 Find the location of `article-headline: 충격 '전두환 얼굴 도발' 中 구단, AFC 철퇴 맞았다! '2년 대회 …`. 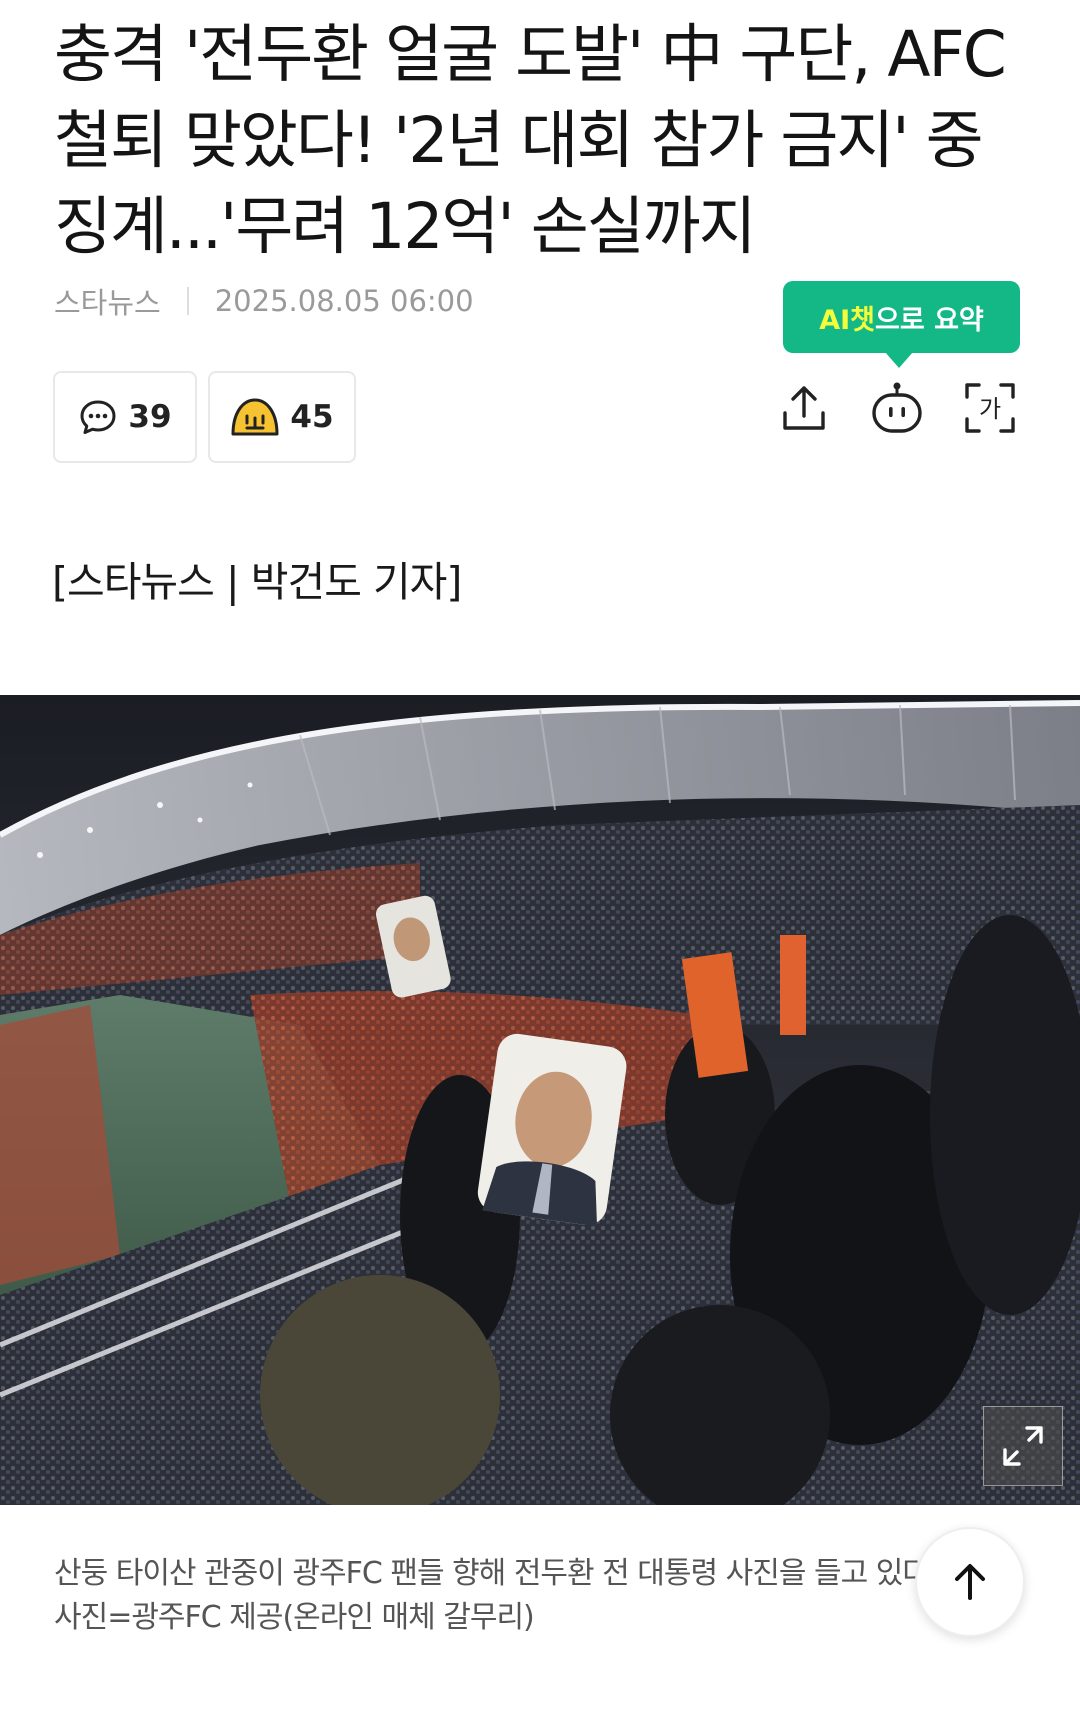

article-headline: 충격 '전두환 얼굴 도발' 中 구단, AFC 철퇴 맞았다! '2년 대회 … is located at coordinates (530, 140).